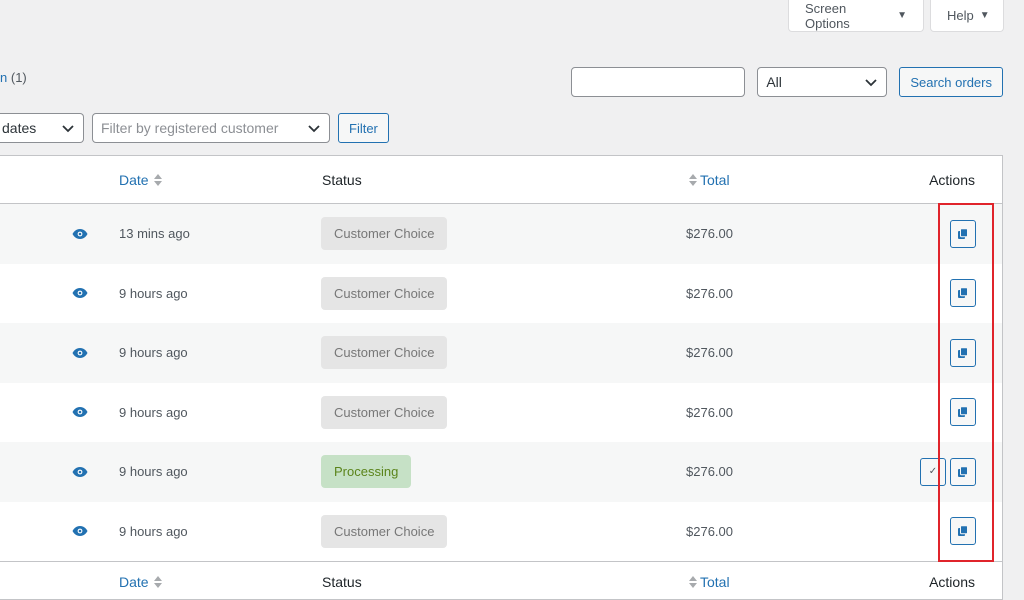 The height and width of the screenshot is (600, 1024). I want to click on screen-meta-links: Screen Options ▼ Help ▼, so click(896, 16).